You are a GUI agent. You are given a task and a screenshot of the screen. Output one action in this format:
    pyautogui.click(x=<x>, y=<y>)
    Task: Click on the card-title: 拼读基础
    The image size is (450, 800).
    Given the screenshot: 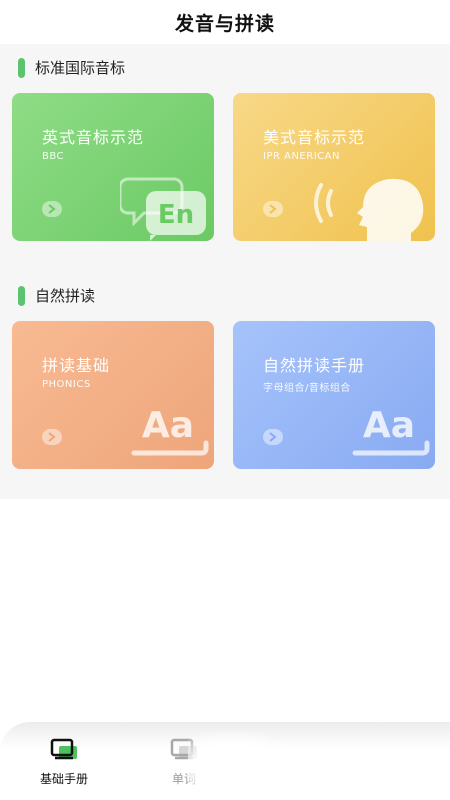 What is the action you would take?
    pyautogui.click(x=76, y=365)
    